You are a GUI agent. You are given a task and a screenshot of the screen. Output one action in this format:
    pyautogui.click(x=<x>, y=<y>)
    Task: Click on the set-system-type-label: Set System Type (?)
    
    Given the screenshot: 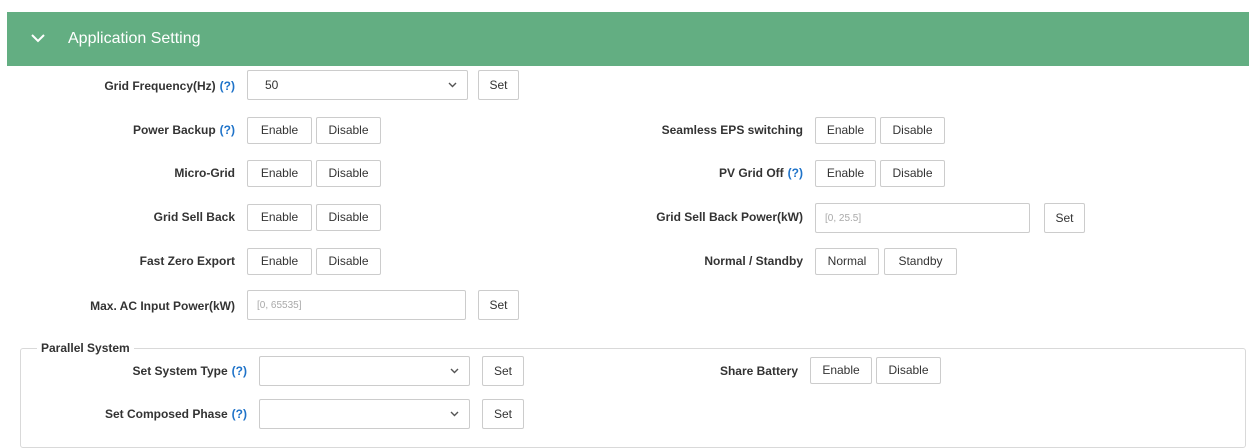 What is the action you would take?
    pyautogui.click(x=189, y=371)
    